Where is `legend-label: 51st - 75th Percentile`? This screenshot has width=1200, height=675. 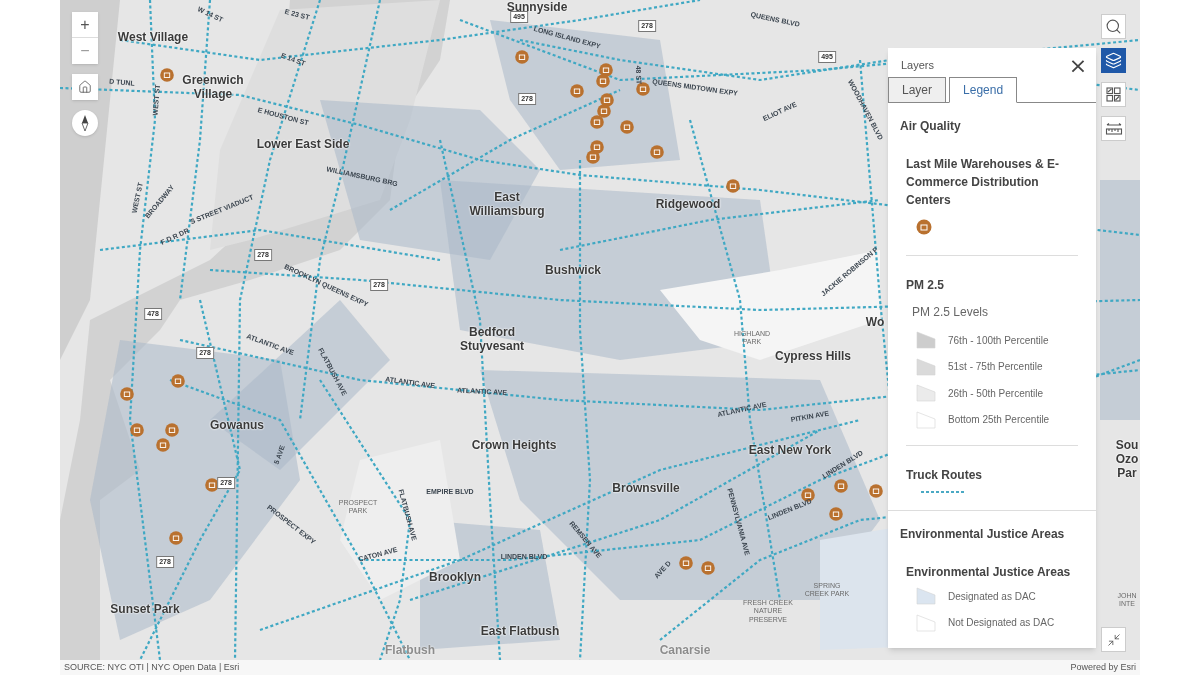
legend-label: 51st - 75th Percentile is located at coordinates (995, 367).